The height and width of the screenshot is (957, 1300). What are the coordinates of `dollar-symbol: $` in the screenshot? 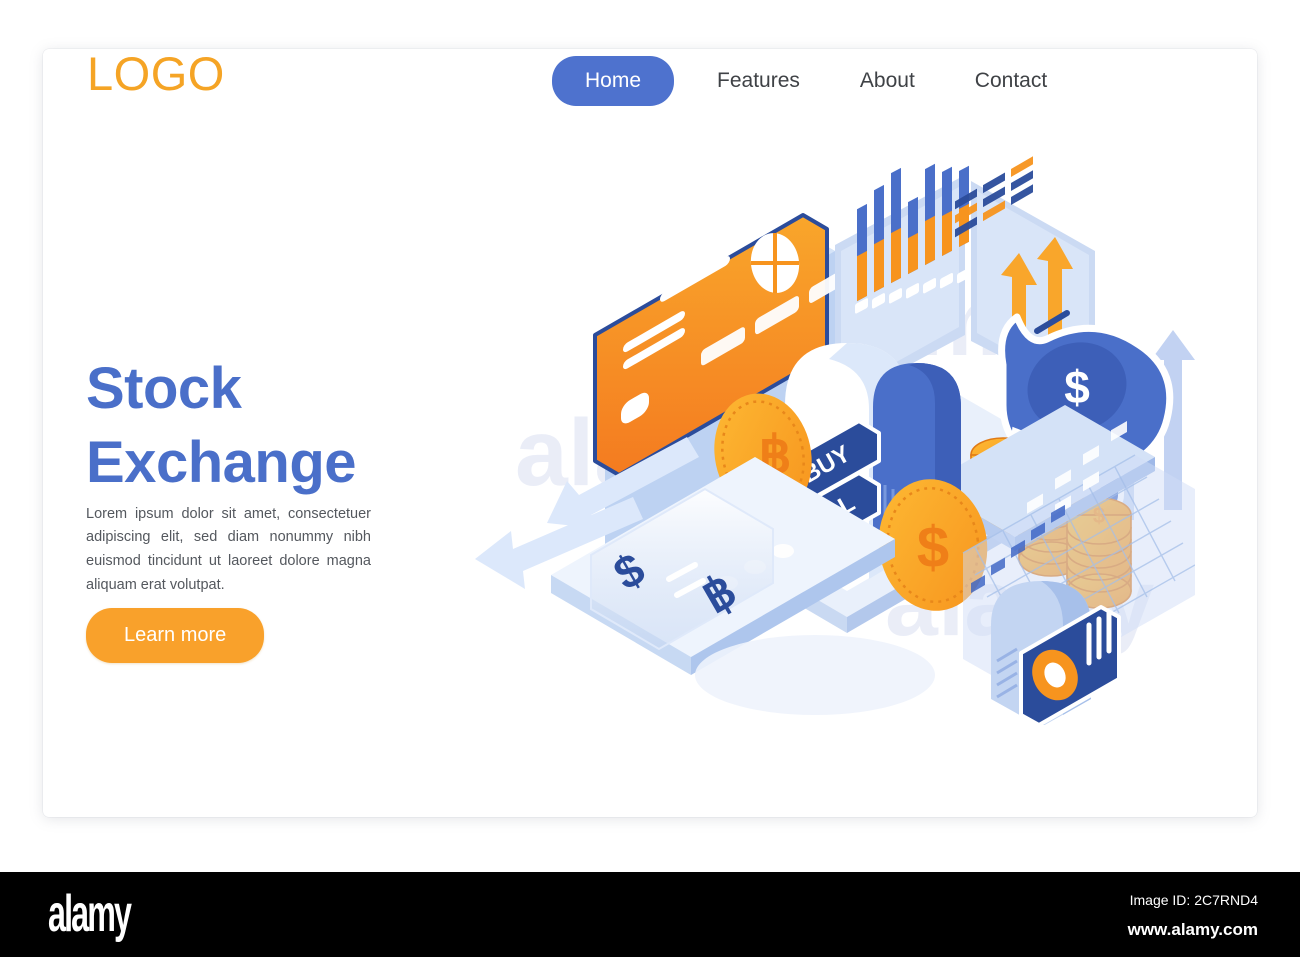 It's located at (933, 547).